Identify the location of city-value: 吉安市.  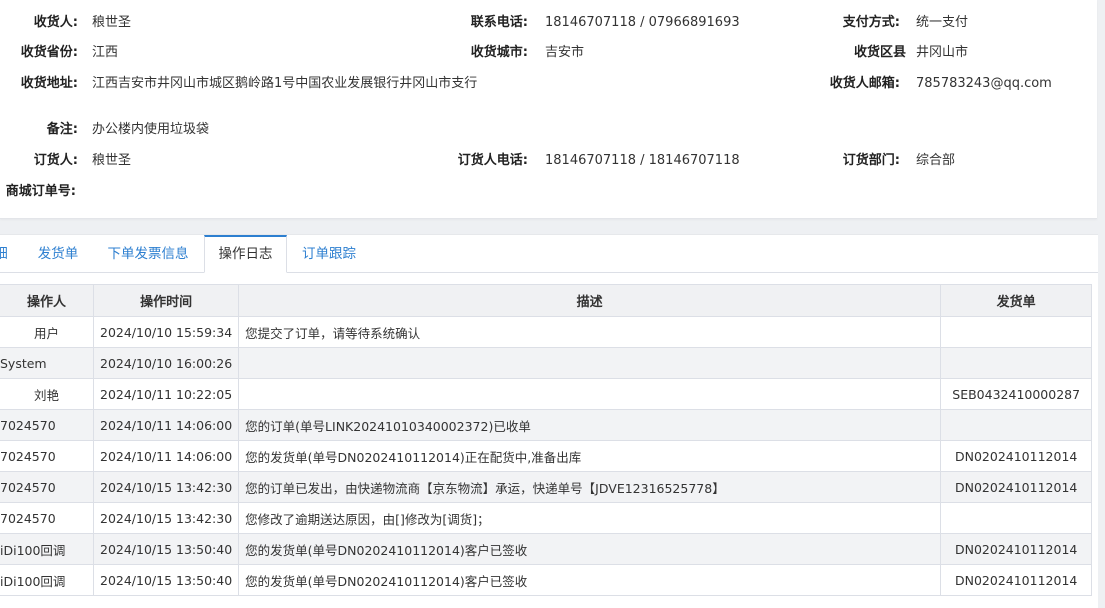
(565, 52).